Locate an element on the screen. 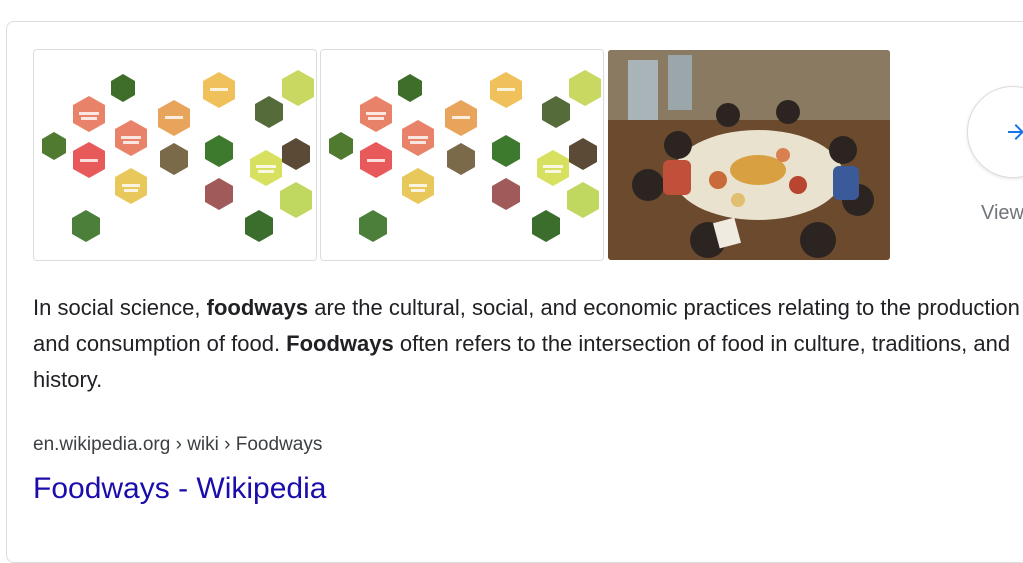 This screenshot has height=563, width=1023. snippet-bold-term: Foodways is located at coordinates (340, 343).